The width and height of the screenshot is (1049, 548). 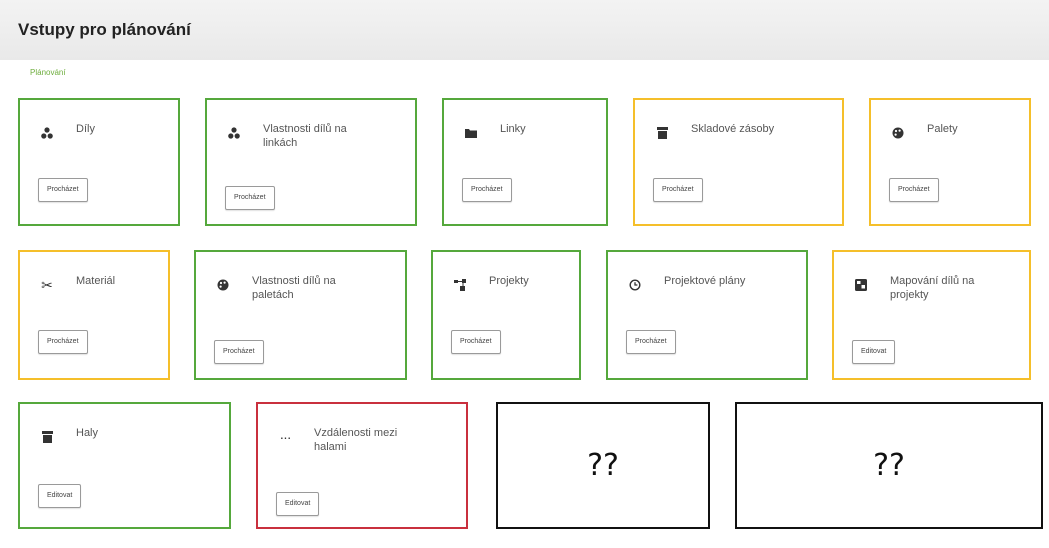 I want to click on card-dily: Díly Procházet, so click(x=99, y=162).